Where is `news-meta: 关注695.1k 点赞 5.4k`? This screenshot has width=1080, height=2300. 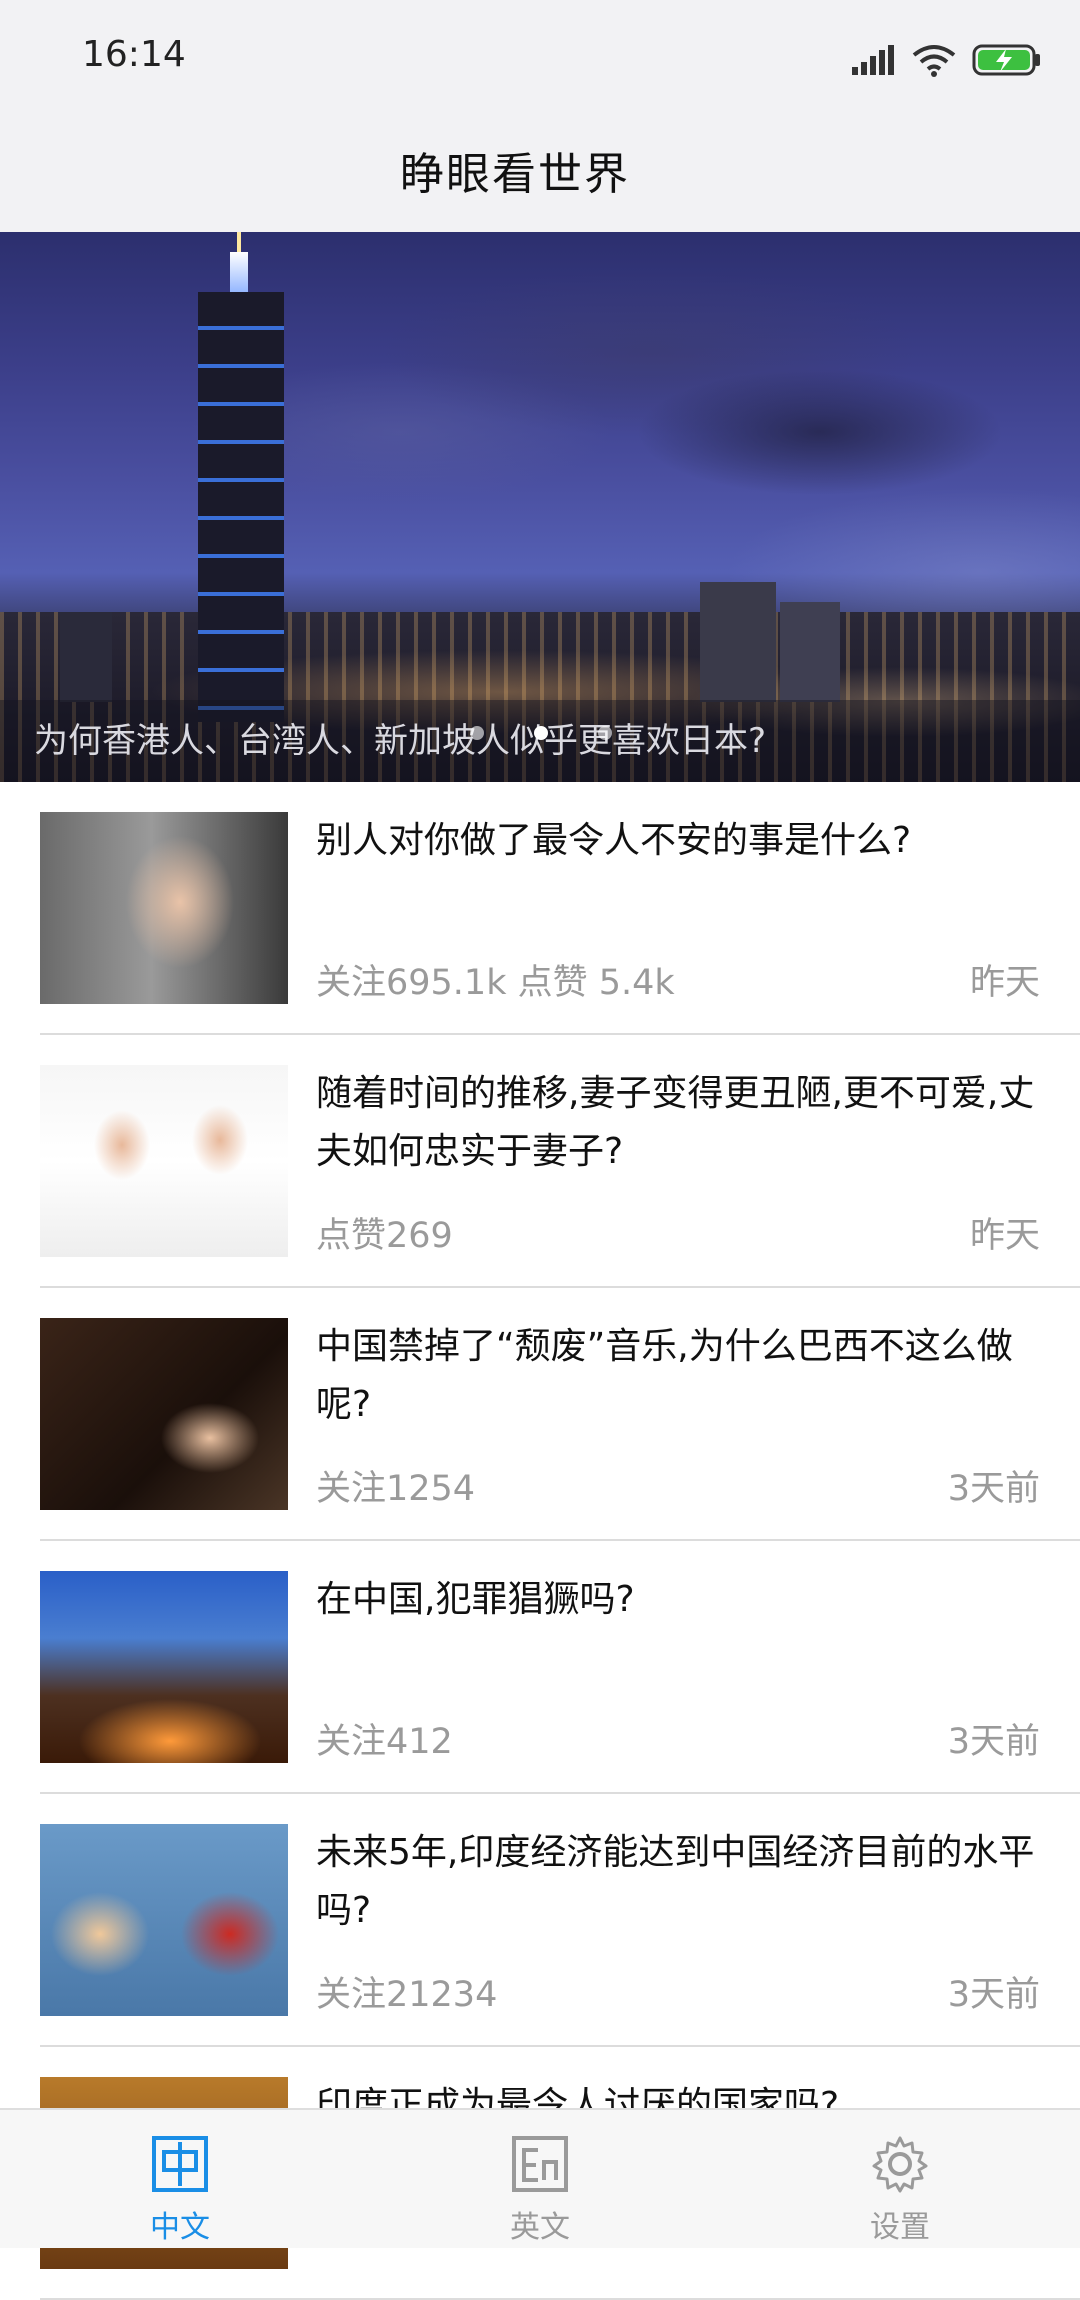 news-meta: 关注695.1k 点赞 5.4k is located at coordinates (495, 979).